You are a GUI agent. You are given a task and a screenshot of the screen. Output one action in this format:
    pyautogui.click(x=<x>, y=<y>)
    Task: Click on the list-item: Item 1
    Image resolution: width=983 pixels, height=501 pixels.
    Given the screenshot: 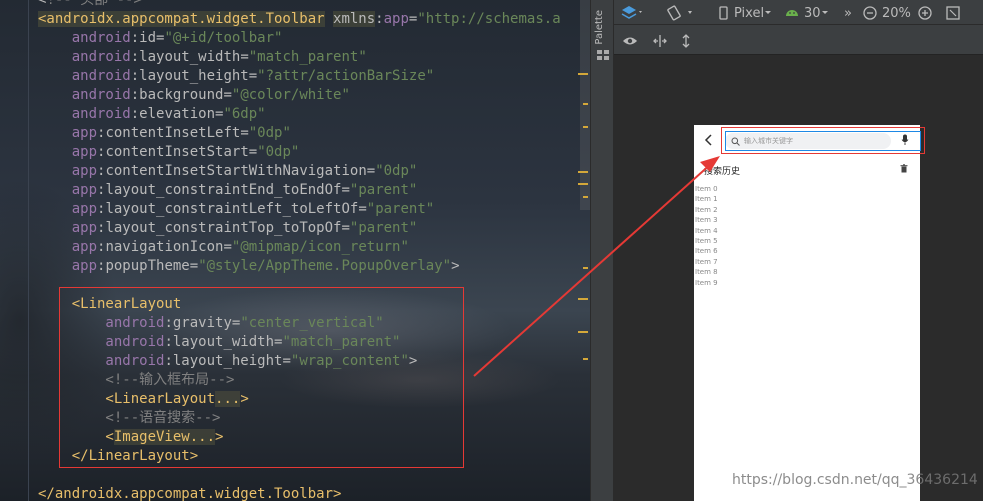 What is the action you would take?
    pyautogui.click(x=706, y=199)
    